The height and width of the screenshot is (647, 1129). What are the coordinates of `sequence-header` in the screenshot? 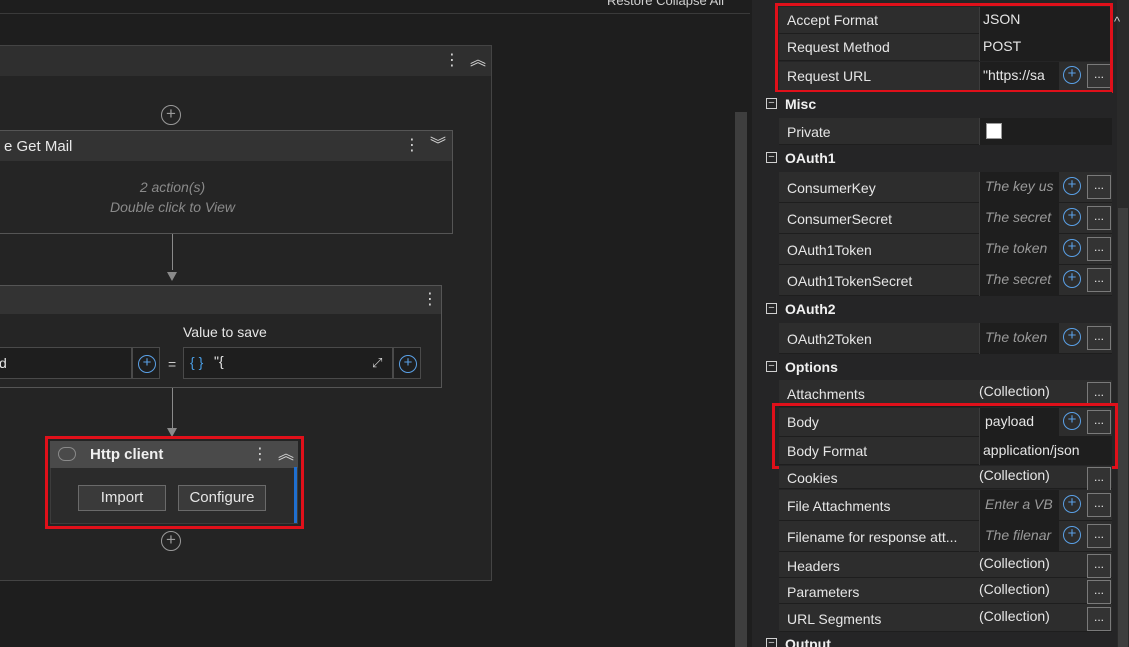 It's located at (245, 61).